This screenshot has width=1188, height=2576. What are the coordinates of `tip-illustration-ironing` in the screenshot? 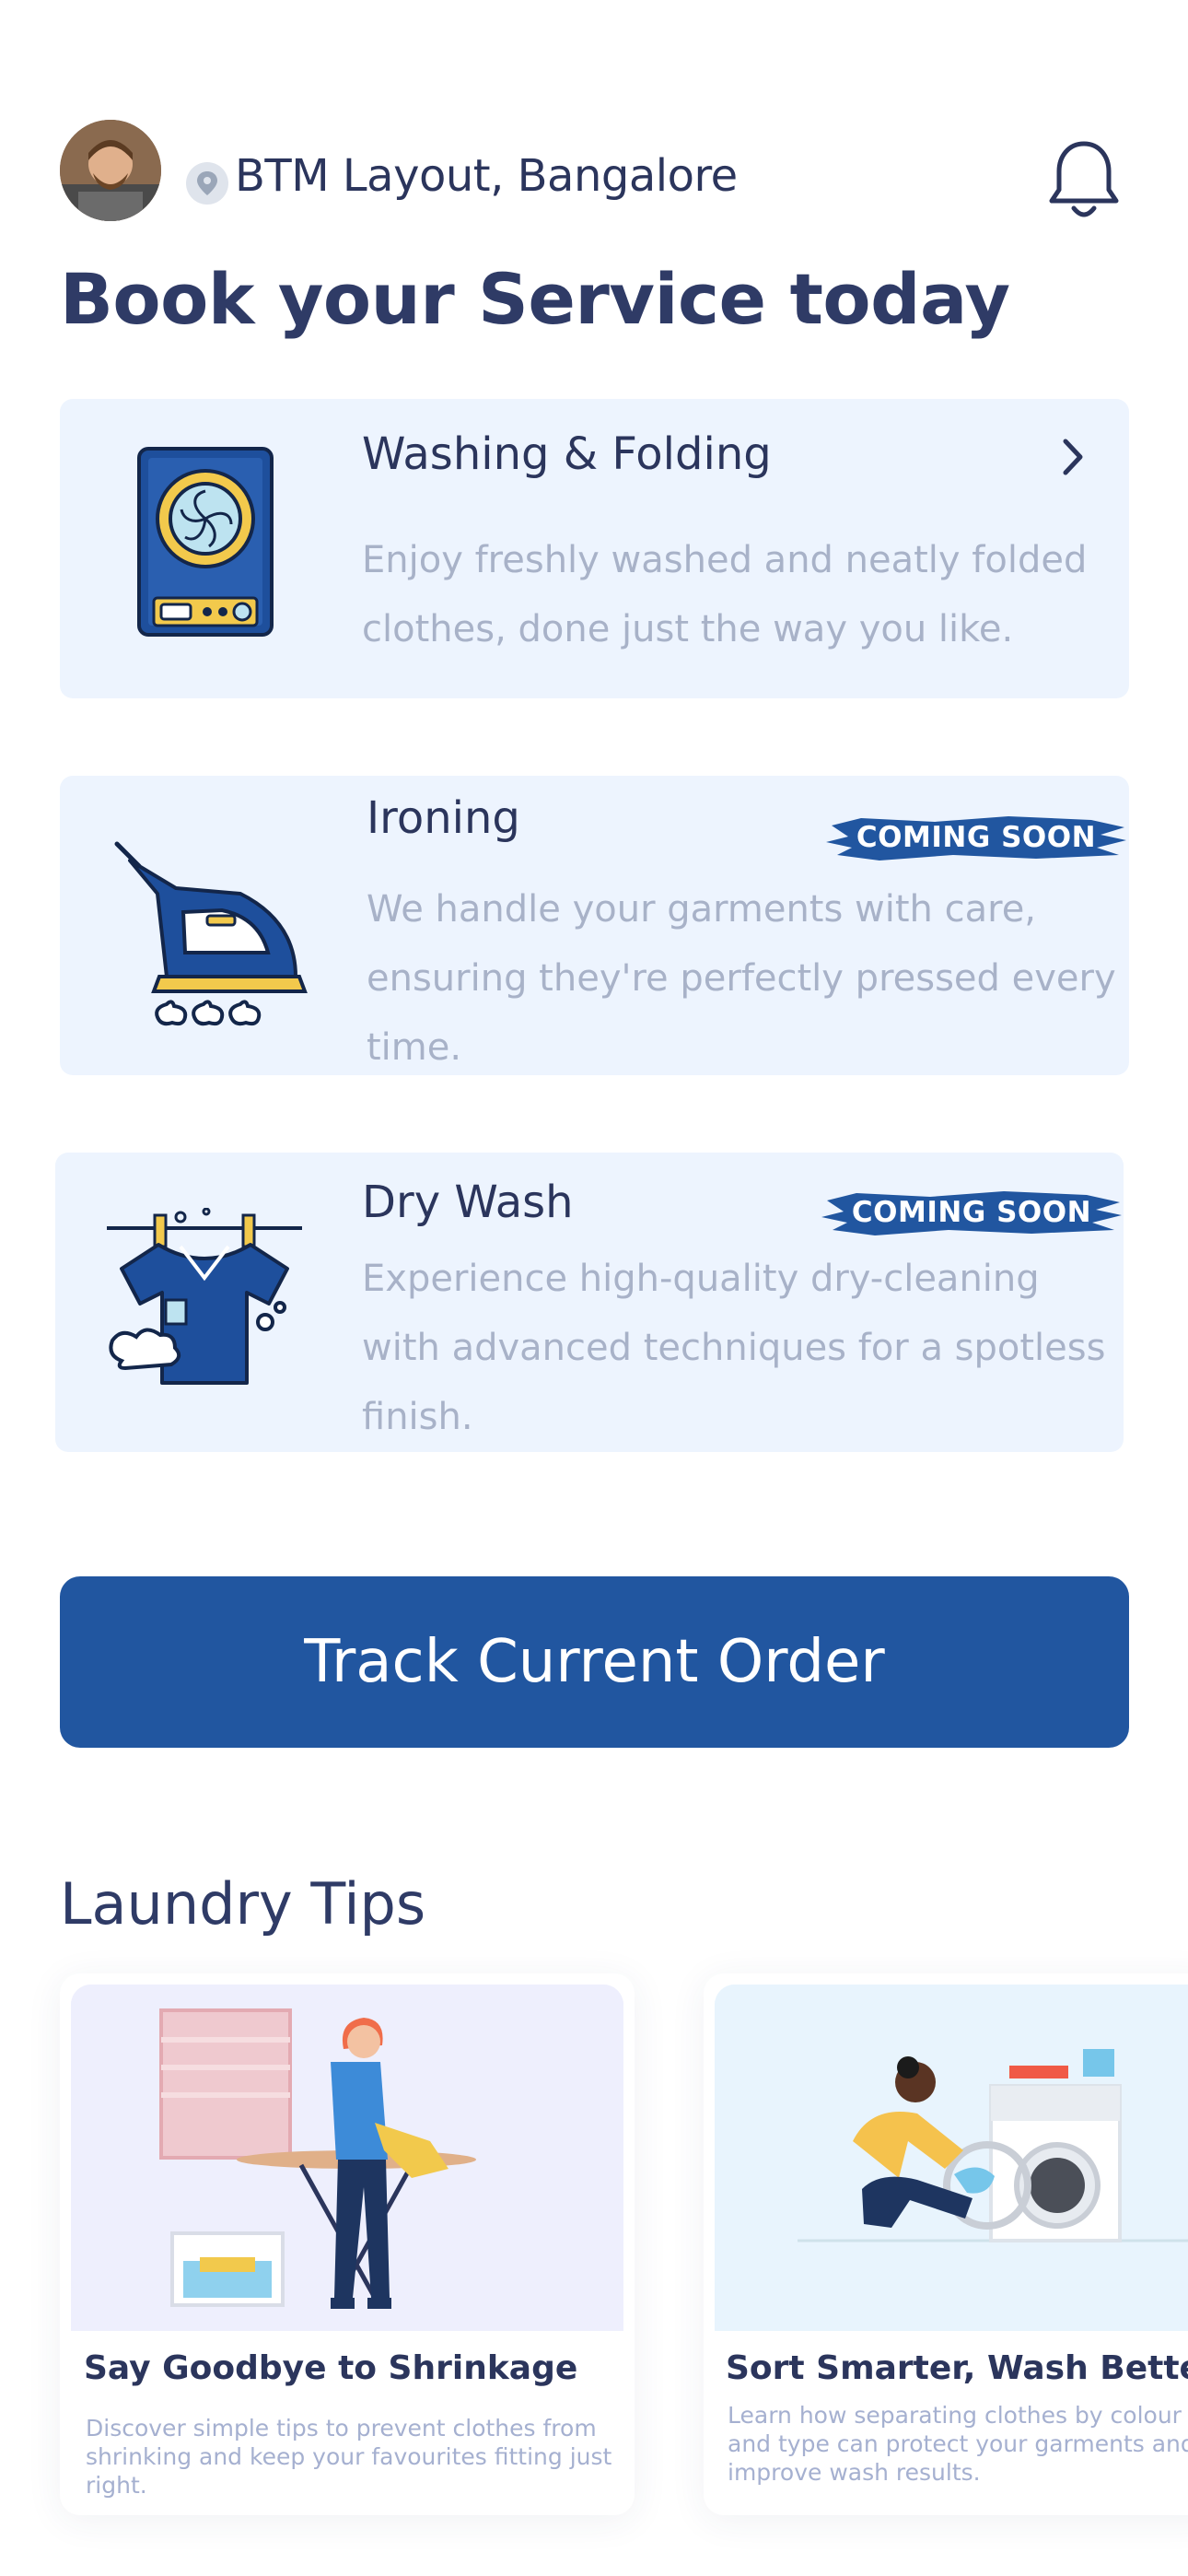 It's located at (347, 2158).